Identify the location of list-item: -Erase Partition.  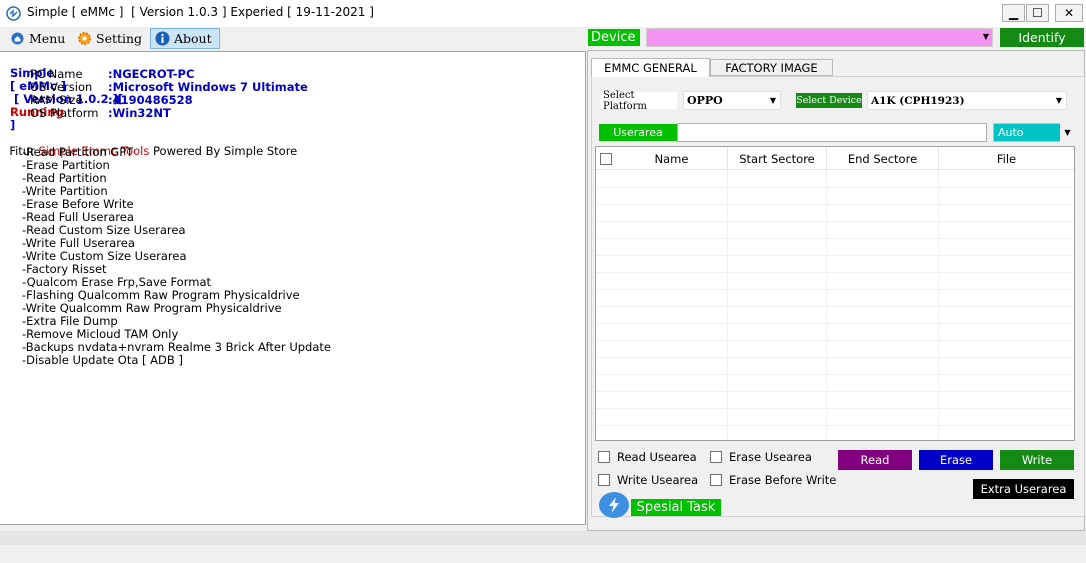
(66, 165).